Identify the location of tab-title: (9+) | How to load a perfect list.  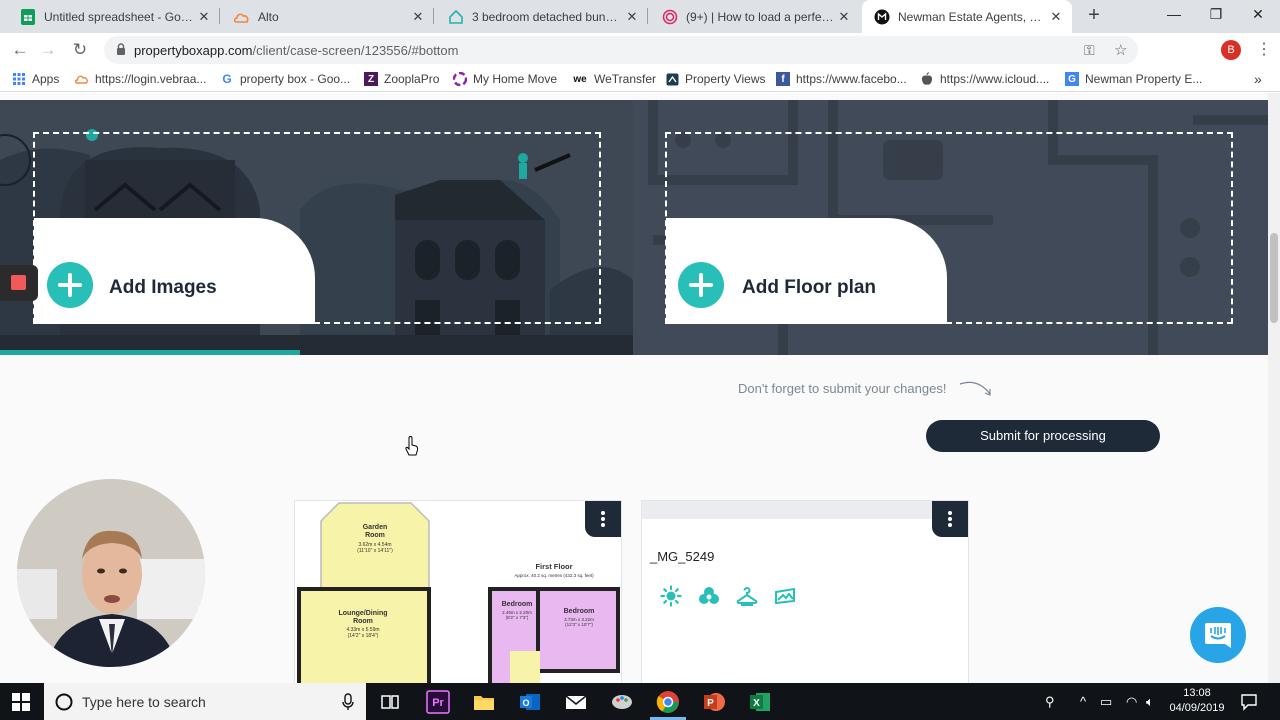
(761, 16).